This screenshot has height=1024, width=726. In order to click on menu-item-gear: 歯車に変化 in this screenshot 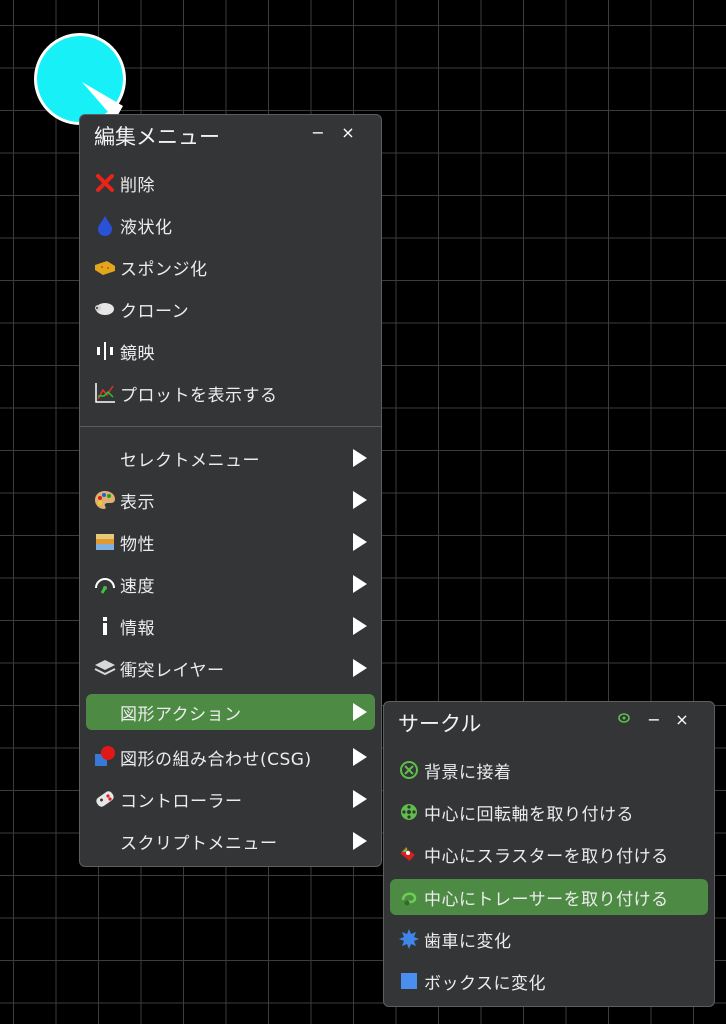, I will do `click(549, 939)`.